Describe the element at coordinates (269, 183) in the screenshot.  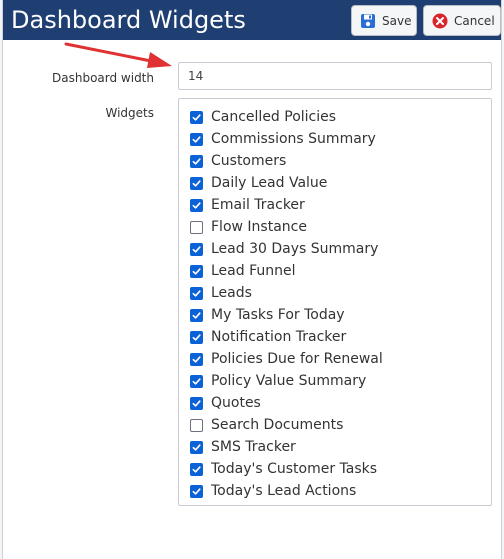
I see `widget-item-label: Daily Lead Value` at that location.